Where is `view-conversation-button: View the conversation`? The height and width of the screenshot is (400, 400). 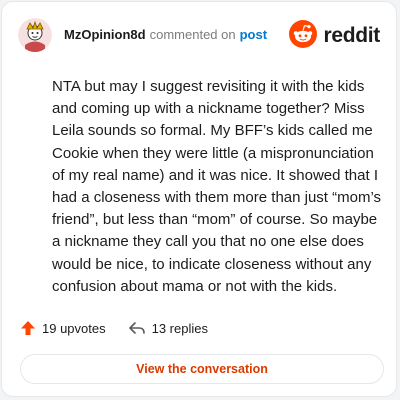
view-conversation-button: View the conversation is located at coordinates (202, 369).